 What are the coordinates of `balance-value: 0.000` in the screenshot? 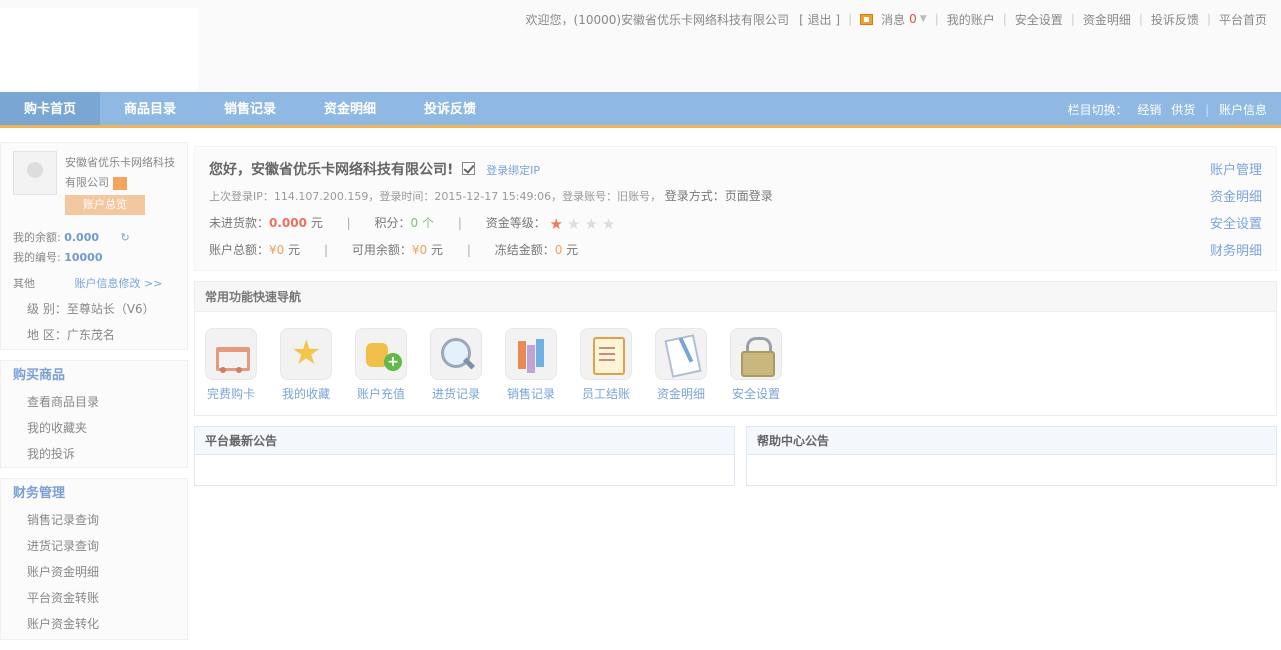 It's located at (82, 237).